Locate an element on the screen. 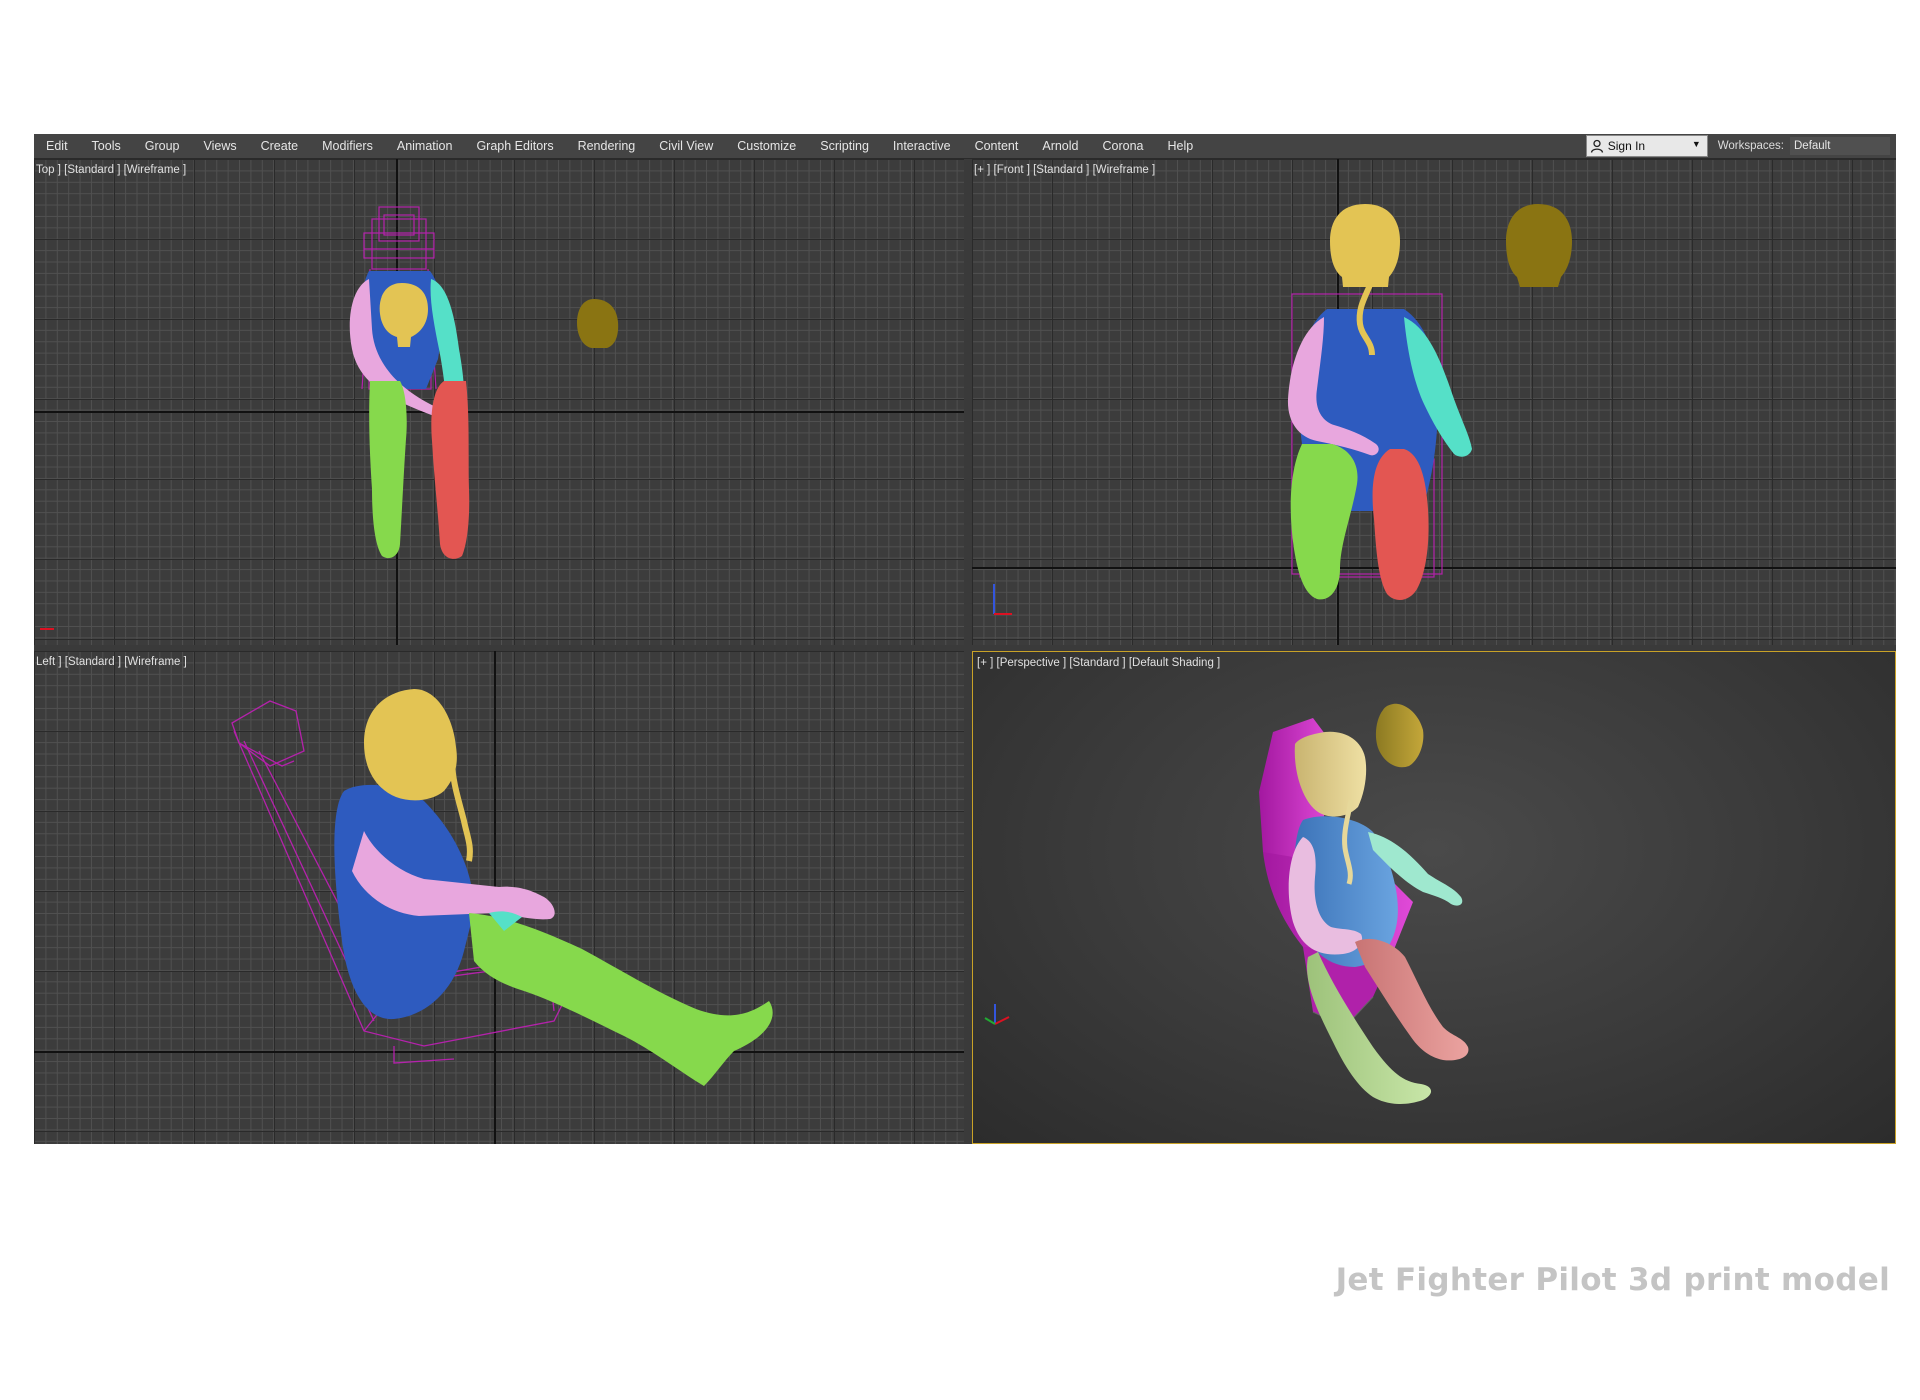 This screenshot has height=1400, width=1920. user-icon is located at coordinates (1597, 146).